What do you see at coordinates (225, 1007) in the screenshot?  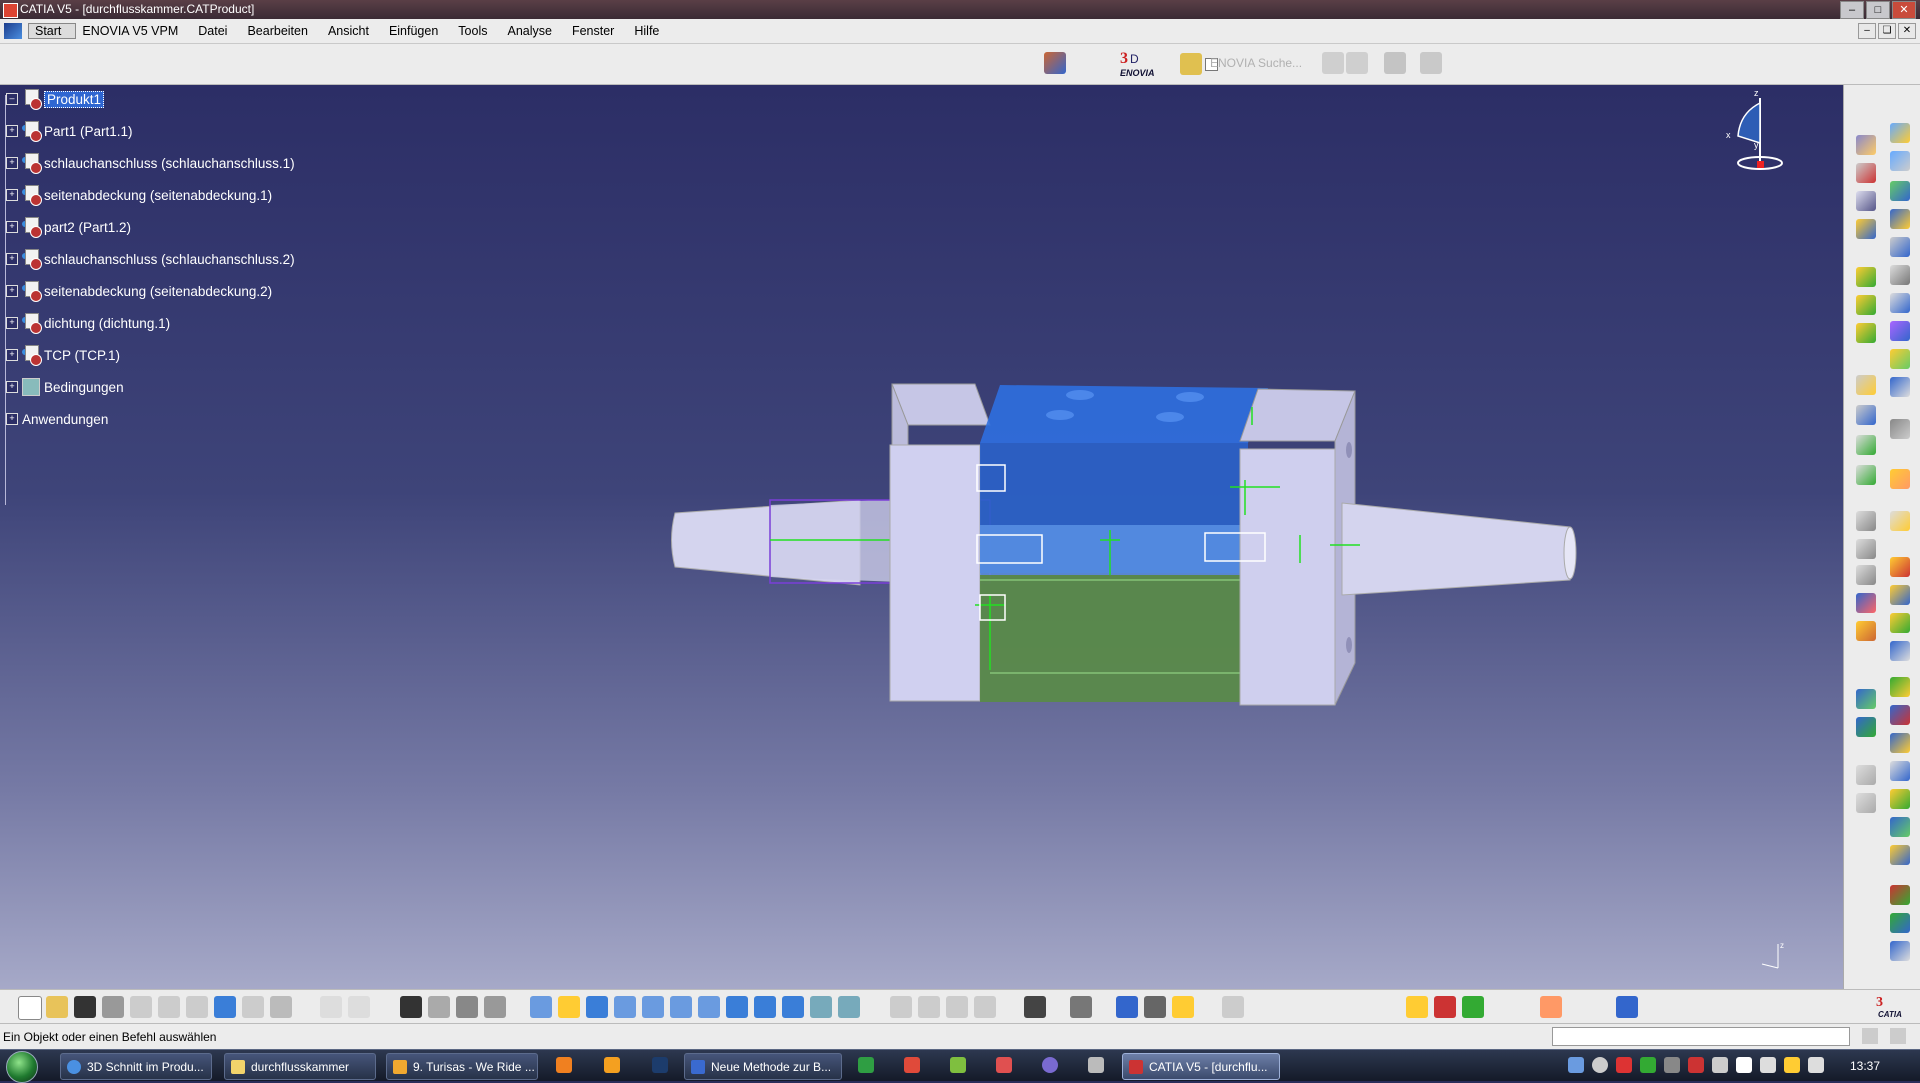 I see `undo-icon` at bounding box center [225, 1007].